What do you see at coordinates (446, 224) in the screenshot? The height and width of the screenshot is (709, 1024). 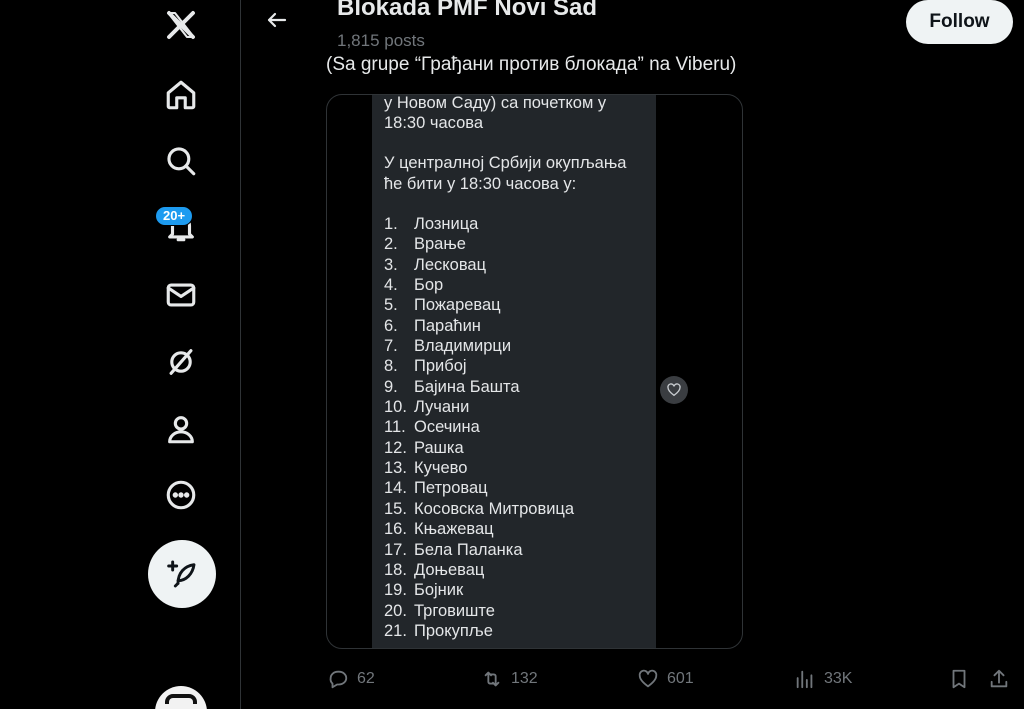 I see `city-name: Лозница` at bounding box center [446, 224].